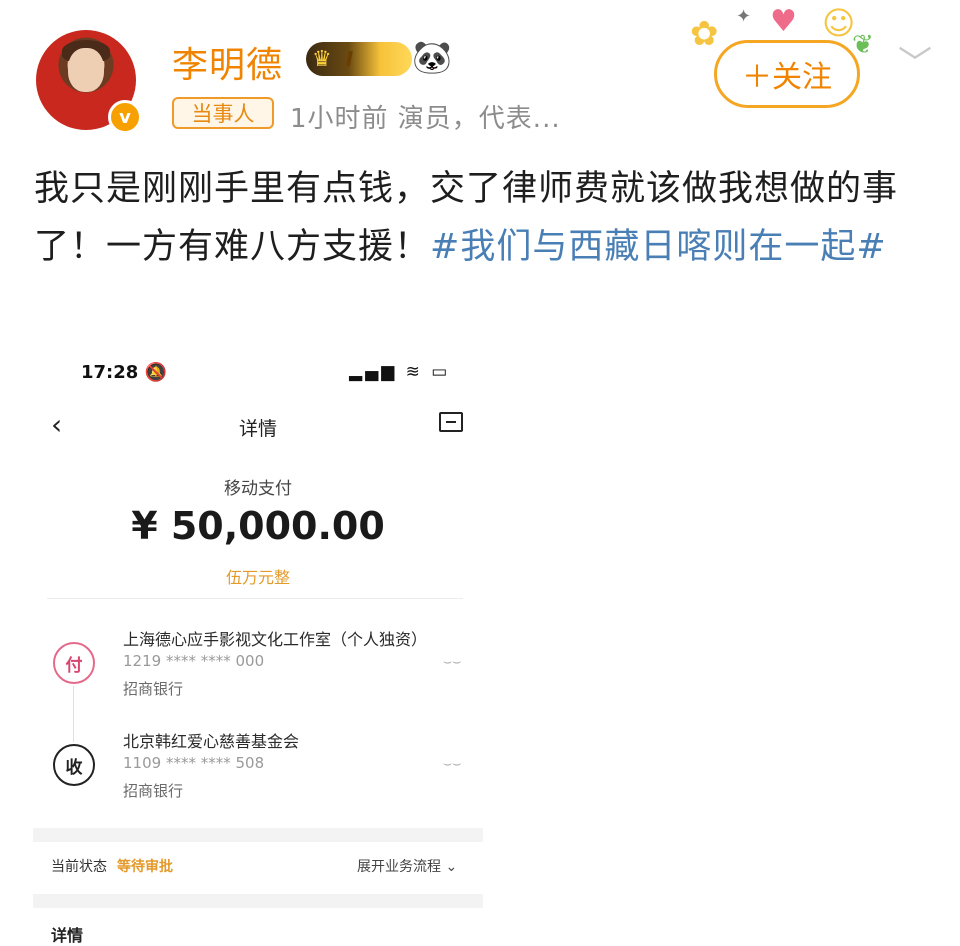 The width and height of the screenshot is (960, 946). I want to click on avatar-face, so click(86, 70).